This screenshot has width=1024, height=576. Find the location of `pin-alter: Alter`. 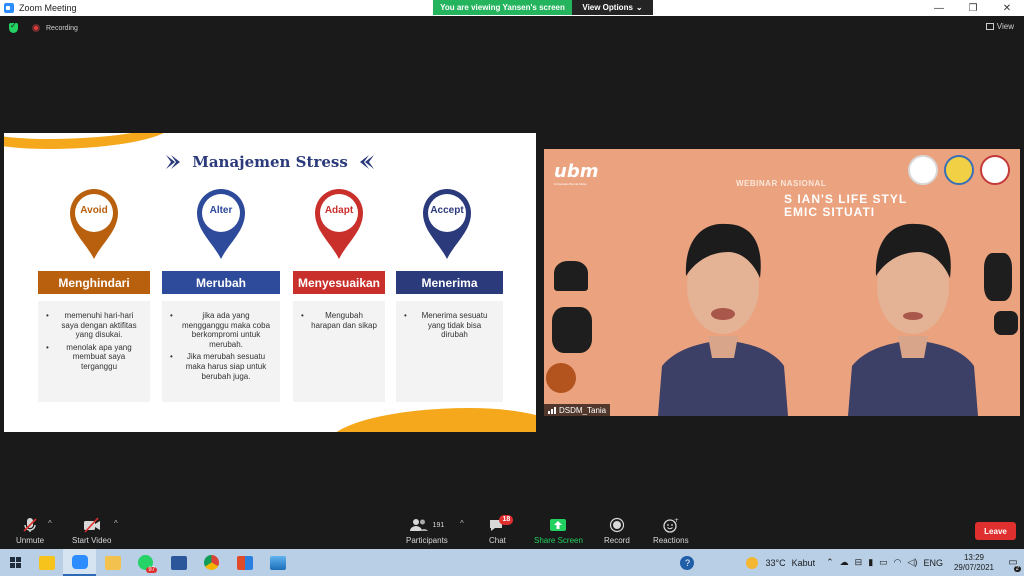

pin-alter: Alter is located at coordinates (221, 223).